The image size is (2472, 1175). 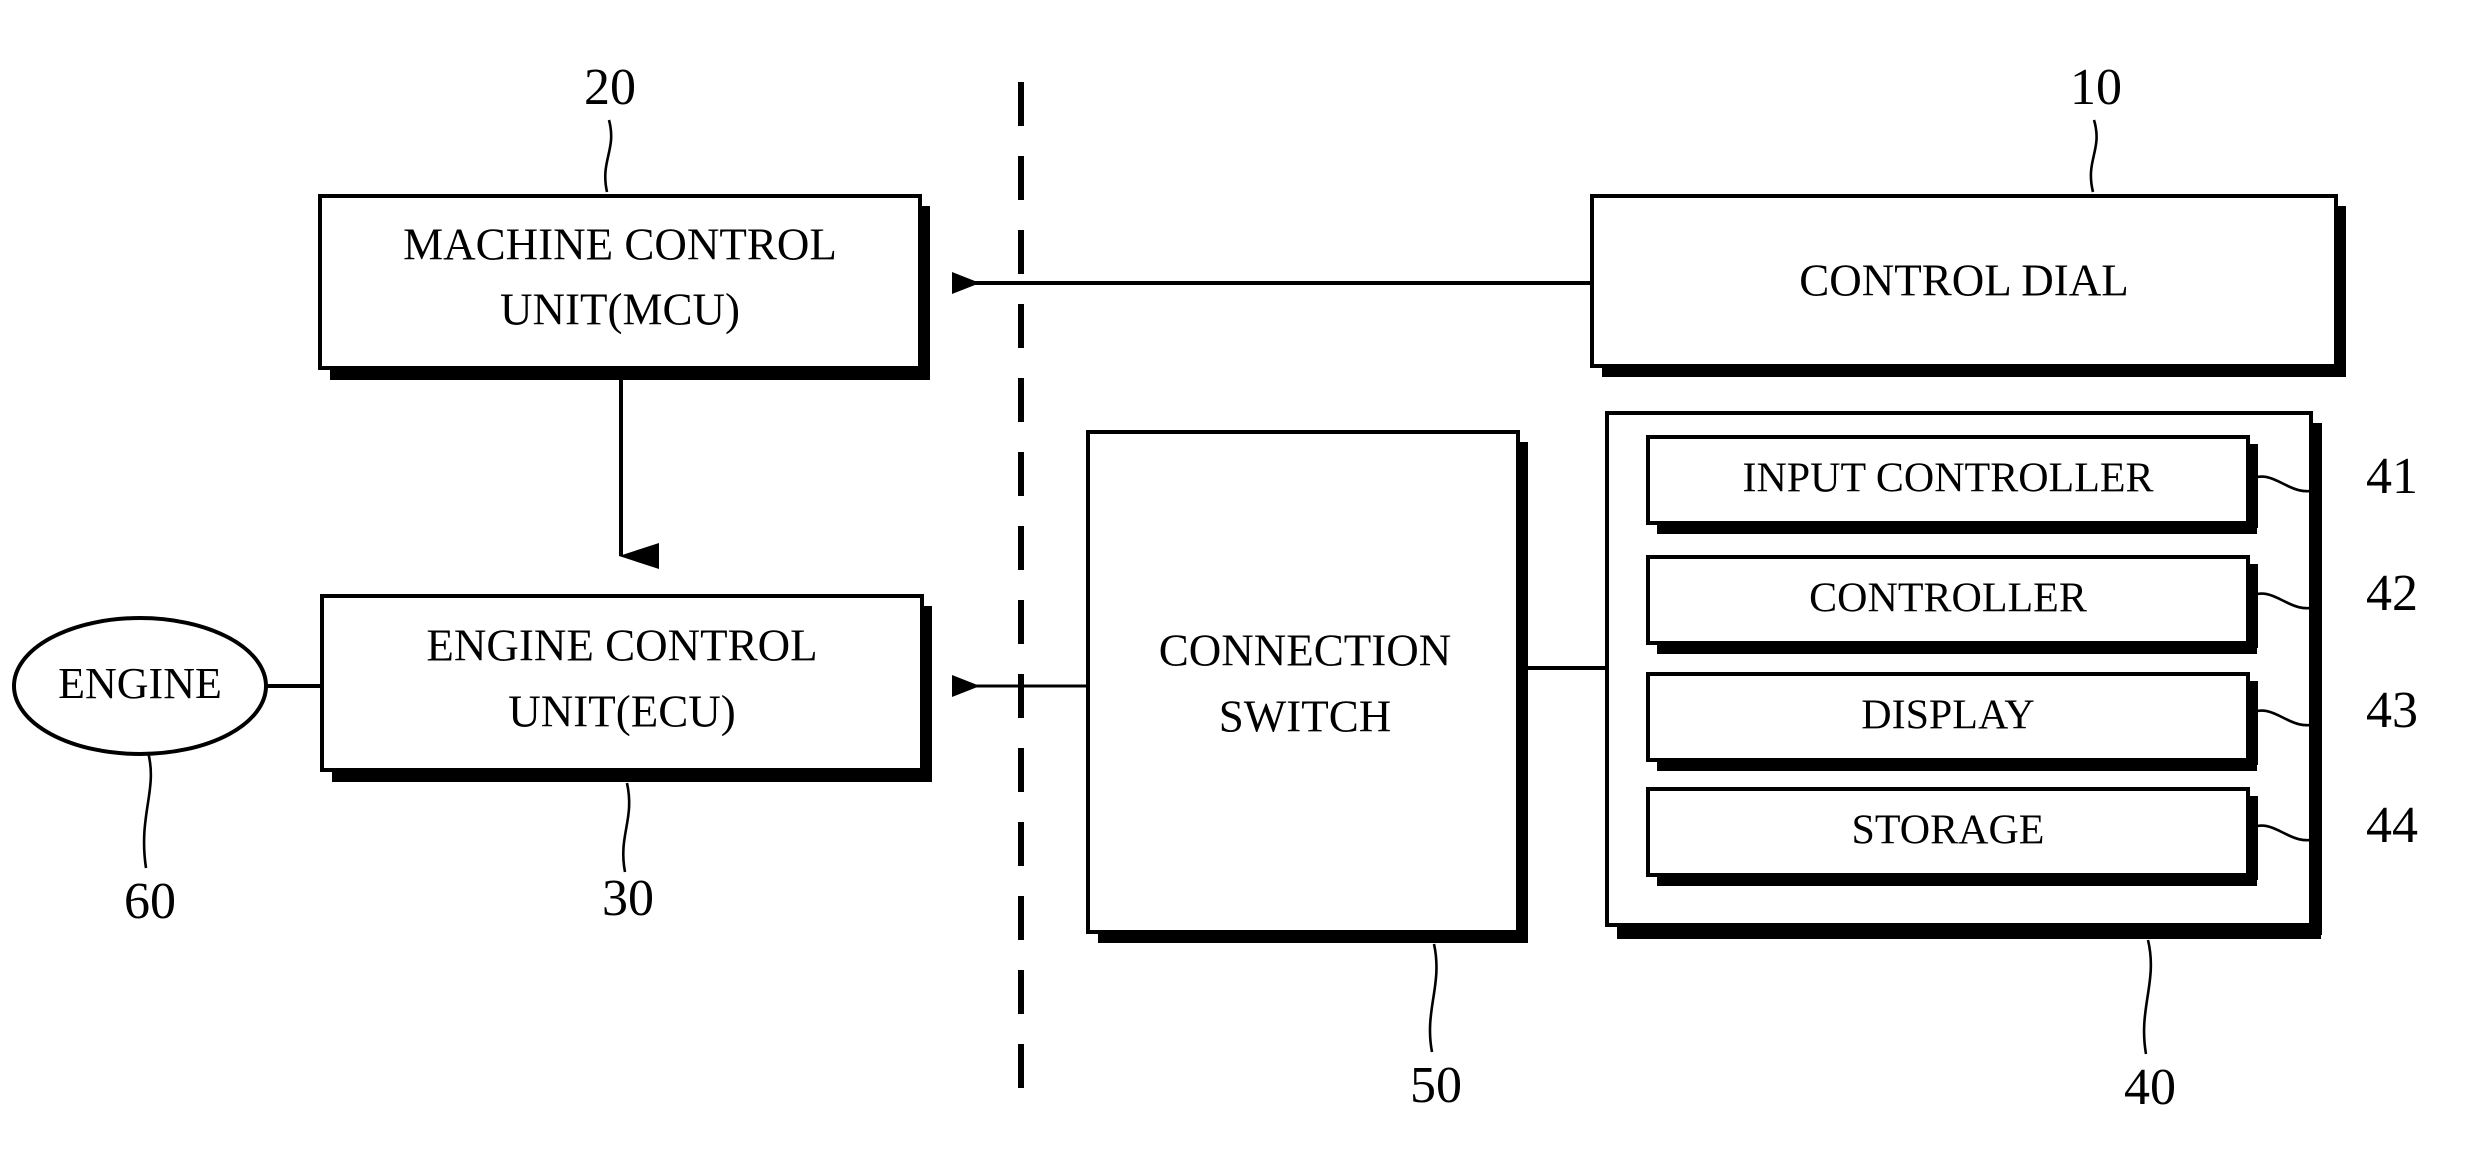 What do you see at coordinates (1948, 599) in the screenshot?
I see `module-42-label: CONTROLLER` at bounding box center [1948, 599].